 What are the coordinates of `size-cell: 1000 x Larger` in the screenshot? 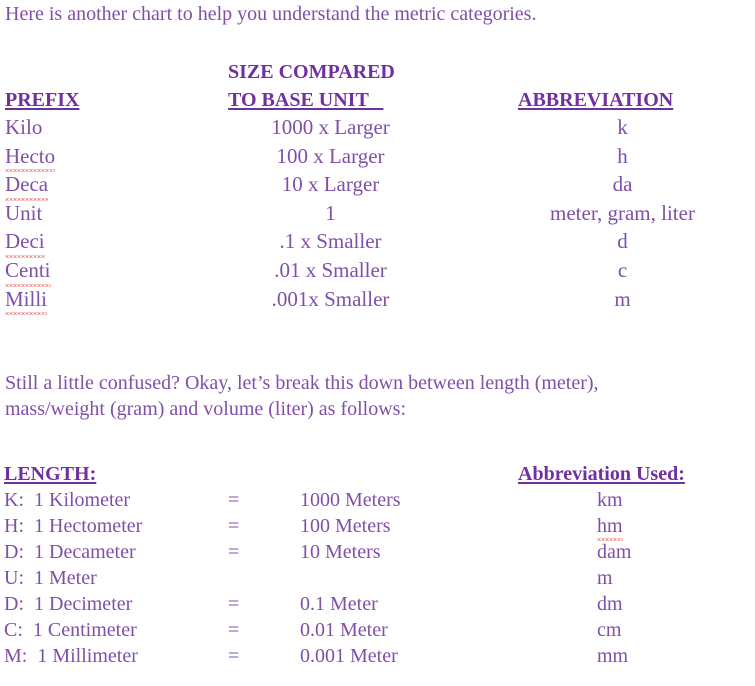 It's located at (330, 127).